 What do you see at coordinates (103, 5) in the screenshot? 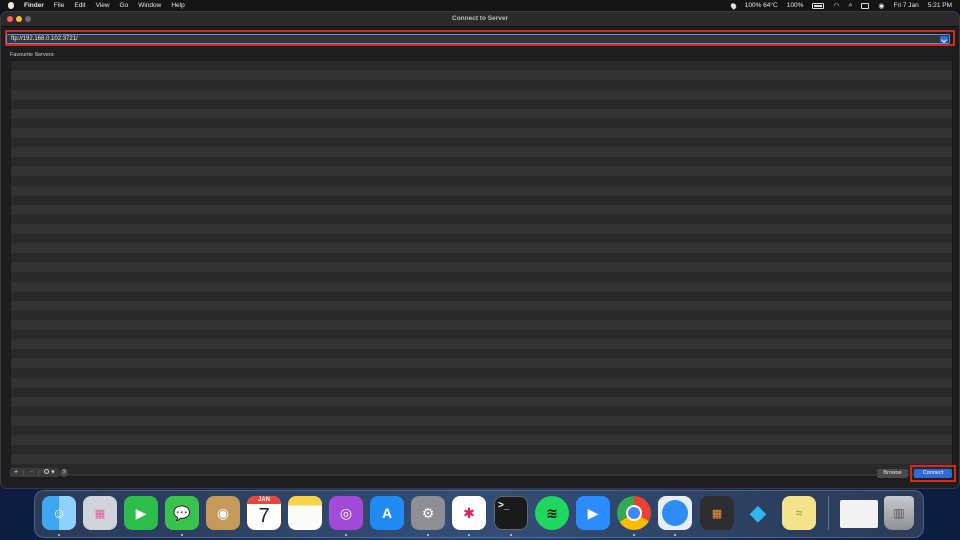
I see `menu-view: View` at bounding box center [103, 5].